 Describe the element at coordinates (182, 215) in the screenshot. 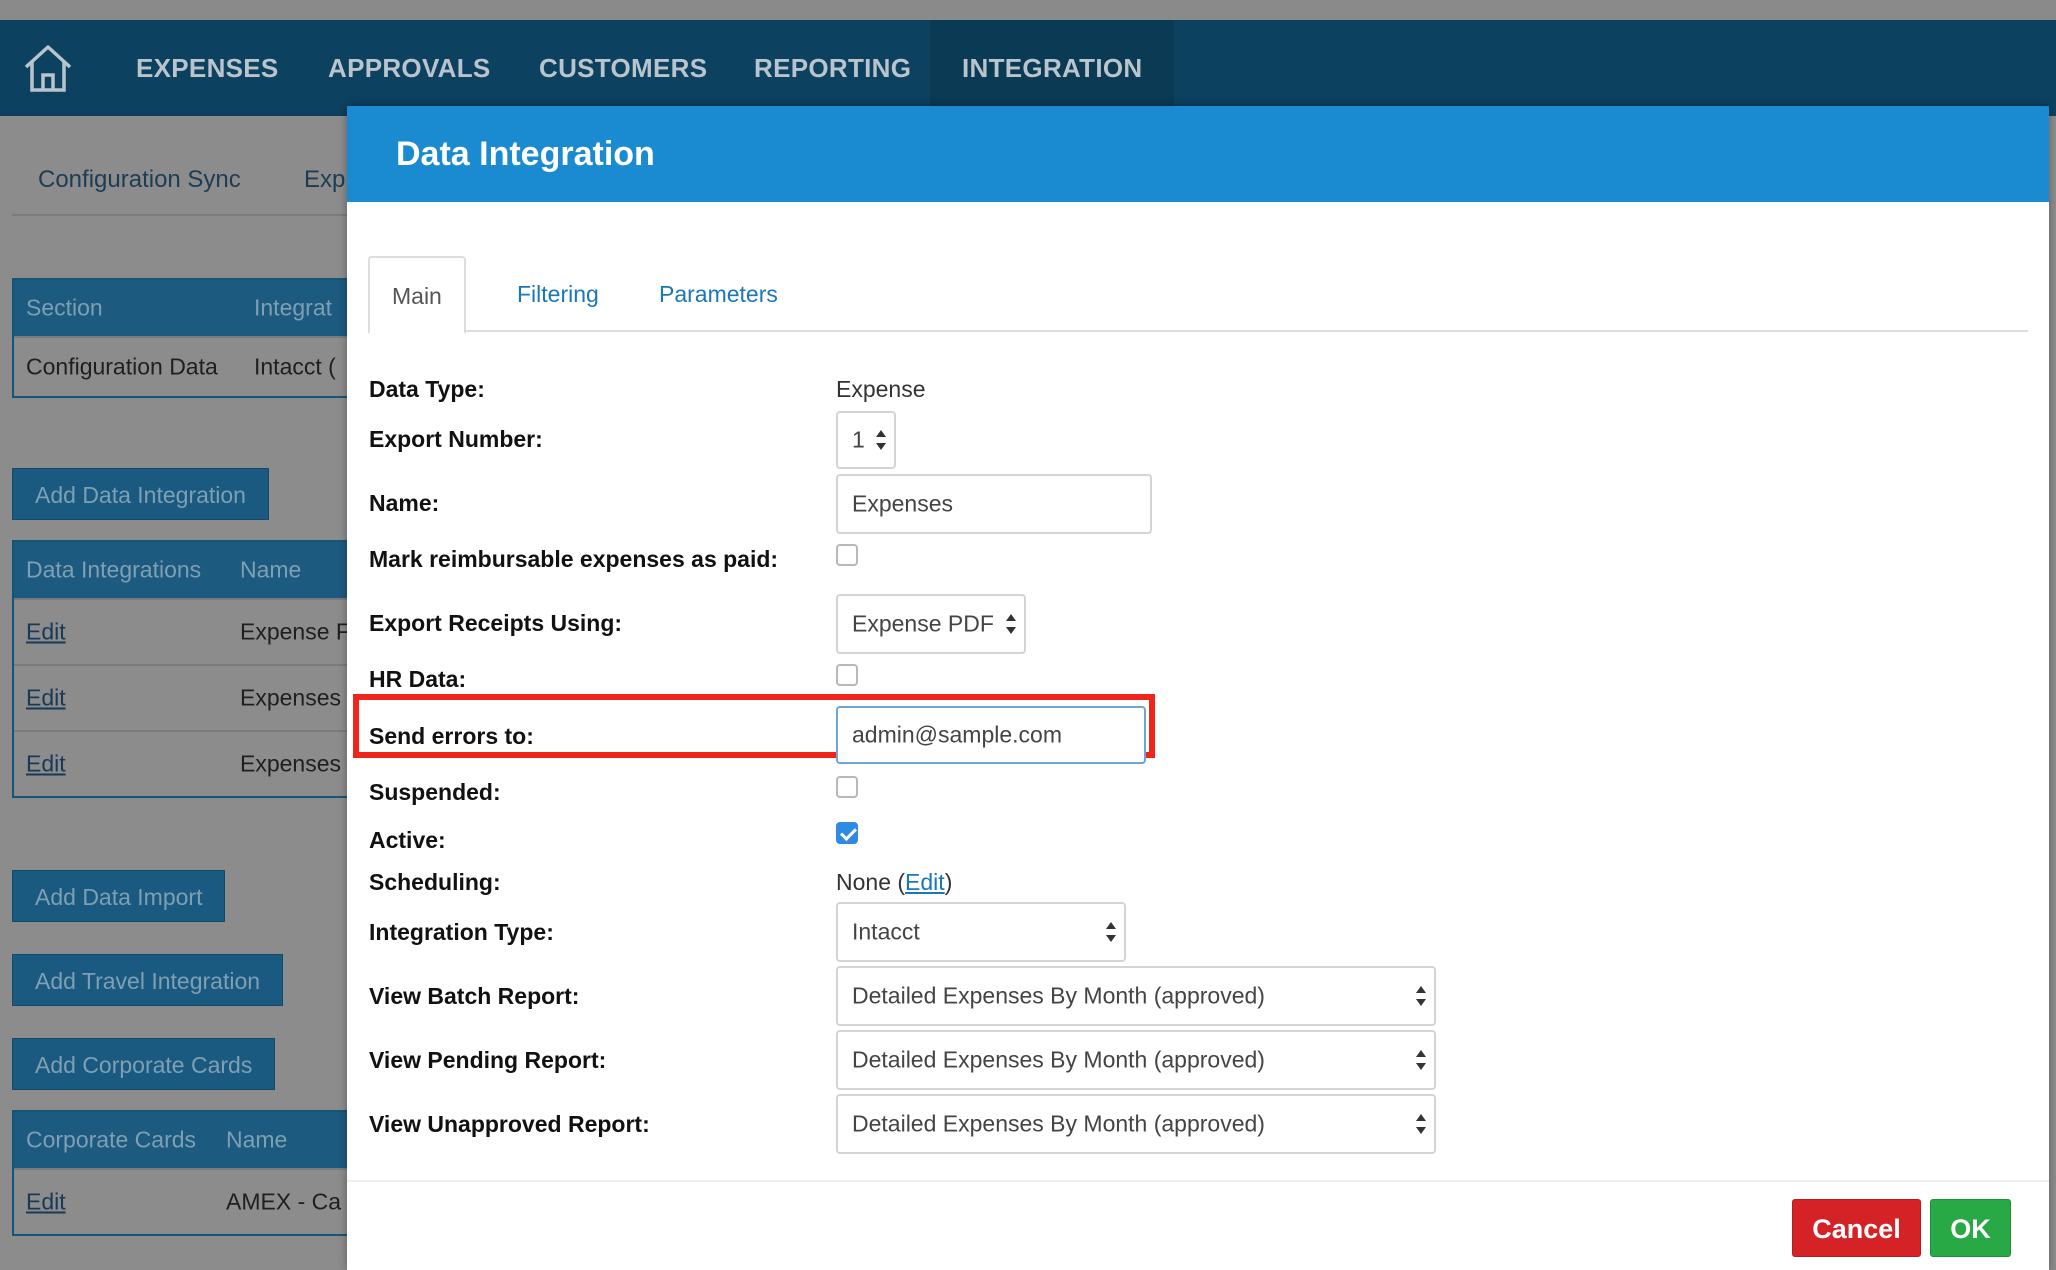

I see `subnav-divider` at that location.